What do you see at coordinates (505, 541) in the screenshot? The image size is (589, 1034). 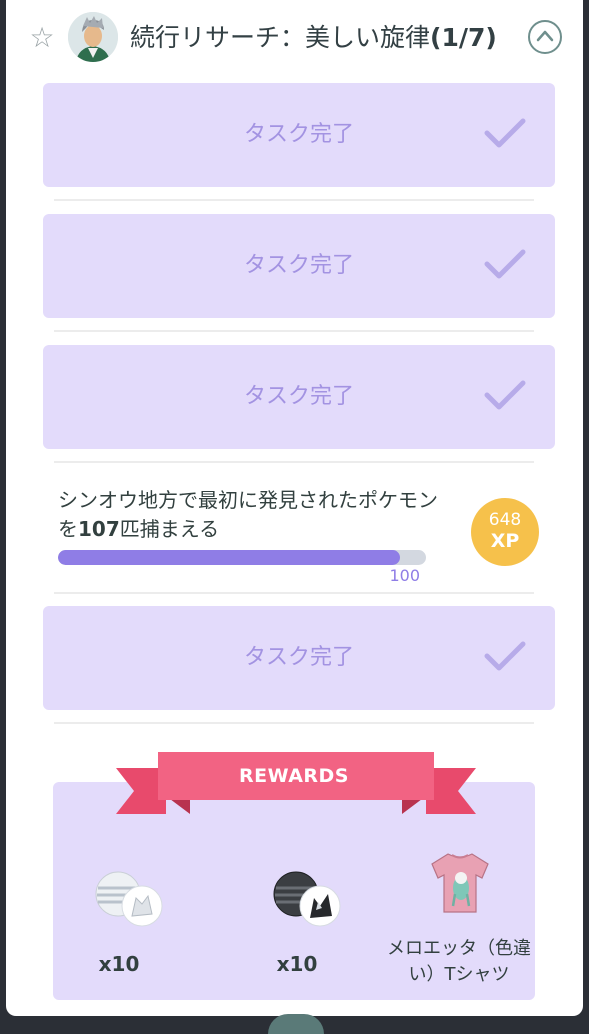 I see `xp-unit: XP` at bounding box center [505, 541].